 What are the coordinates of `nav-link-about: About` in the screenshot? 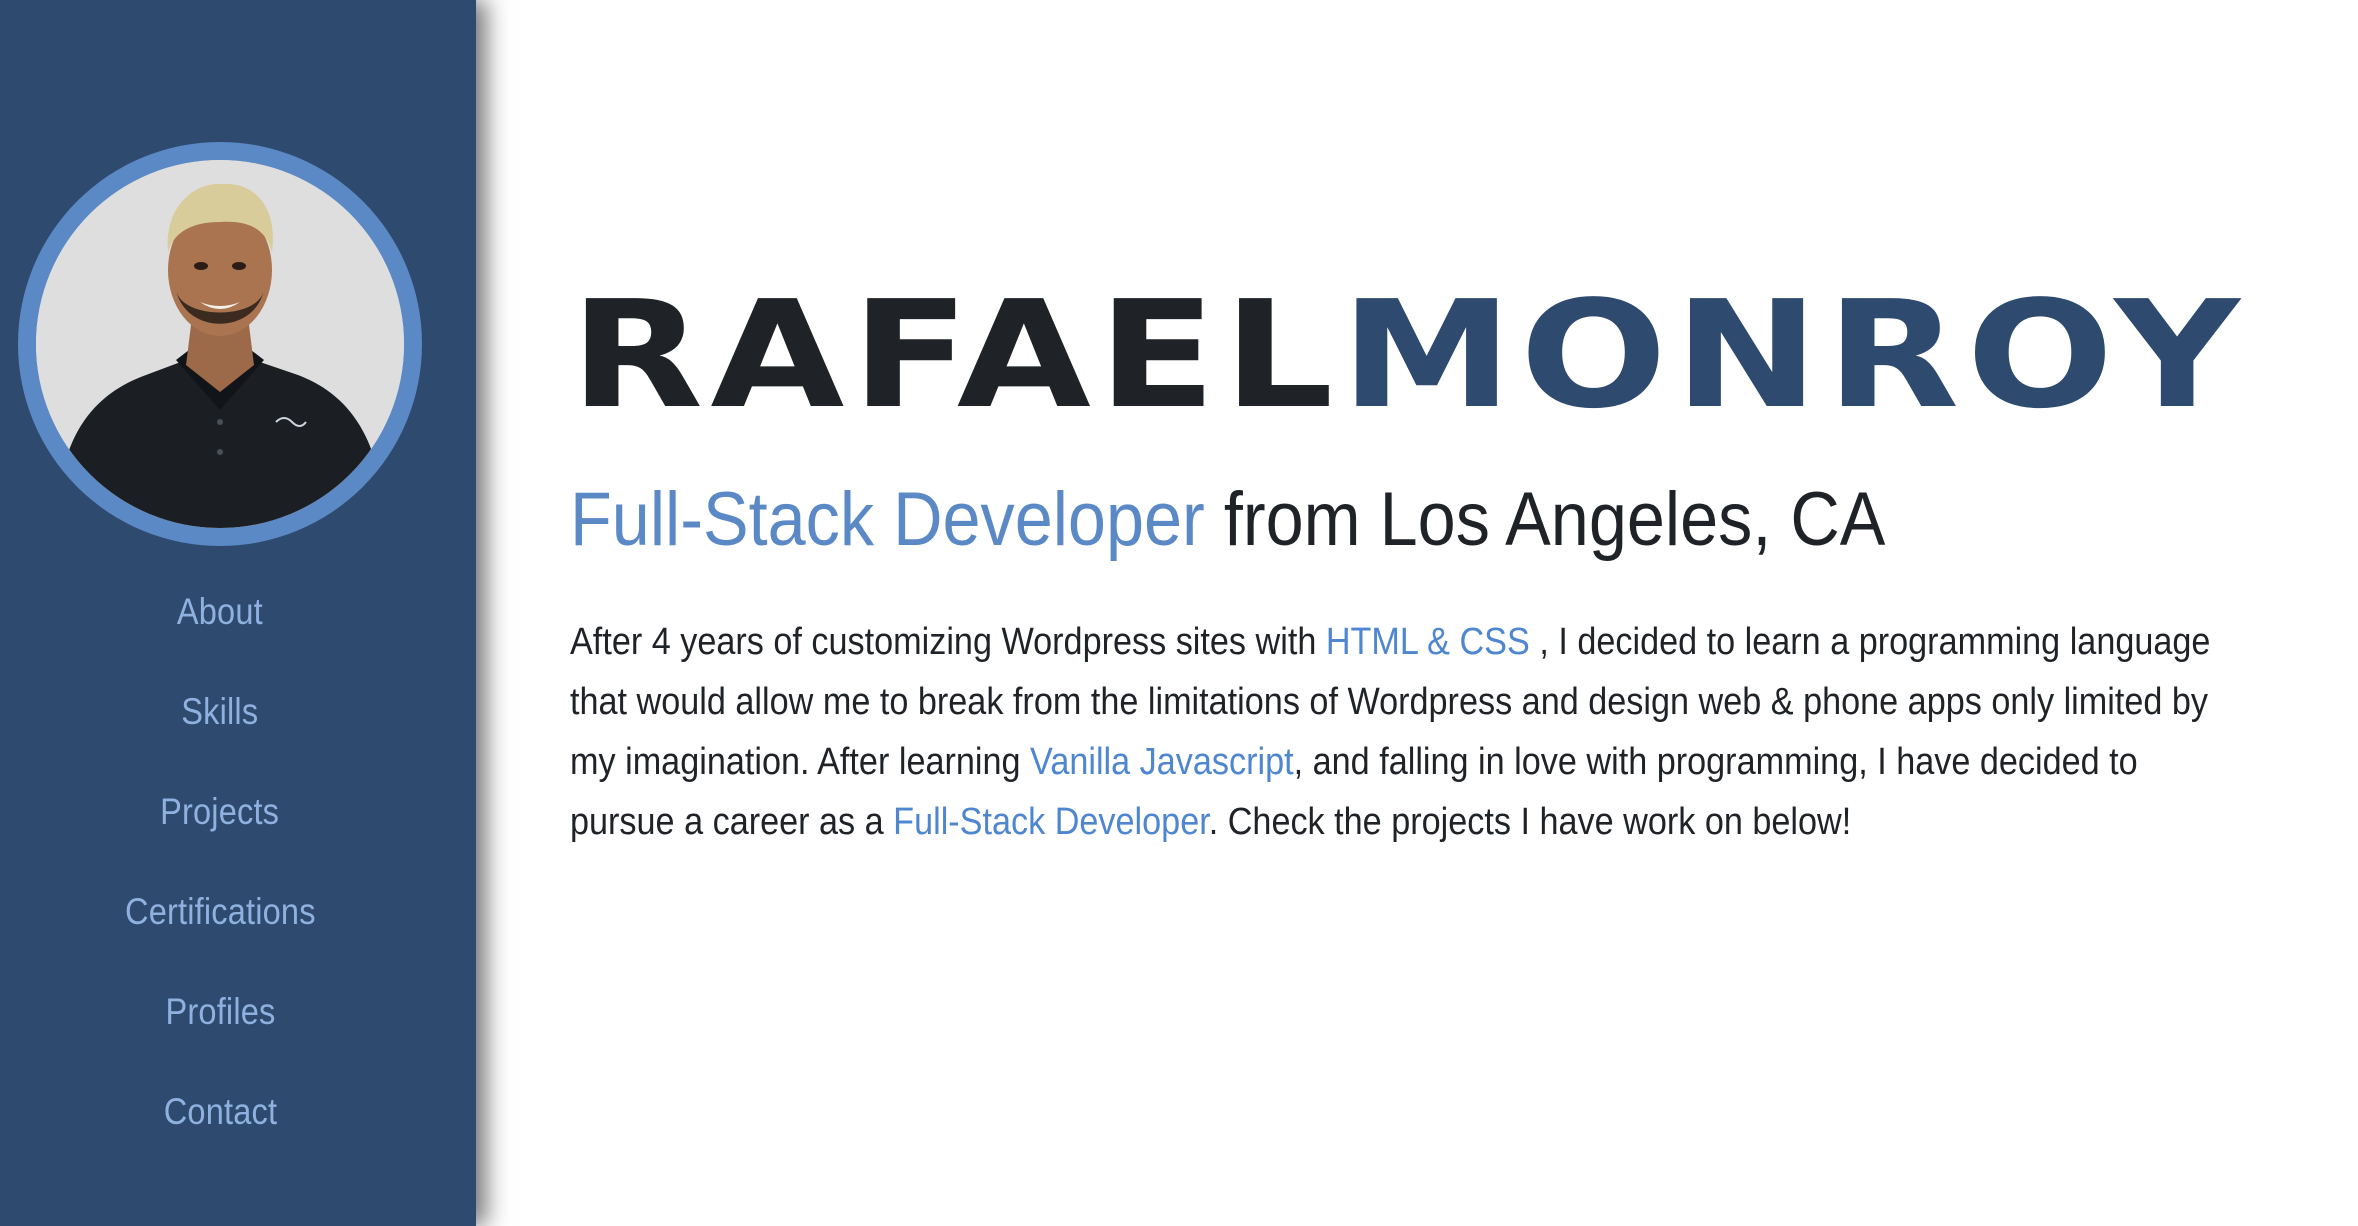 It's located at (220, 612).